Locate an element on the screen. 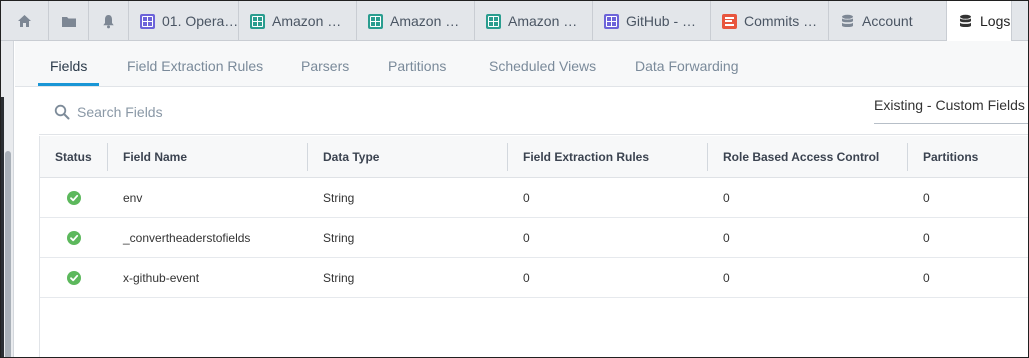 This screenshot has width=1029, height=358. subtab-label: Scheduled Views is located at coordinates (543, 66).